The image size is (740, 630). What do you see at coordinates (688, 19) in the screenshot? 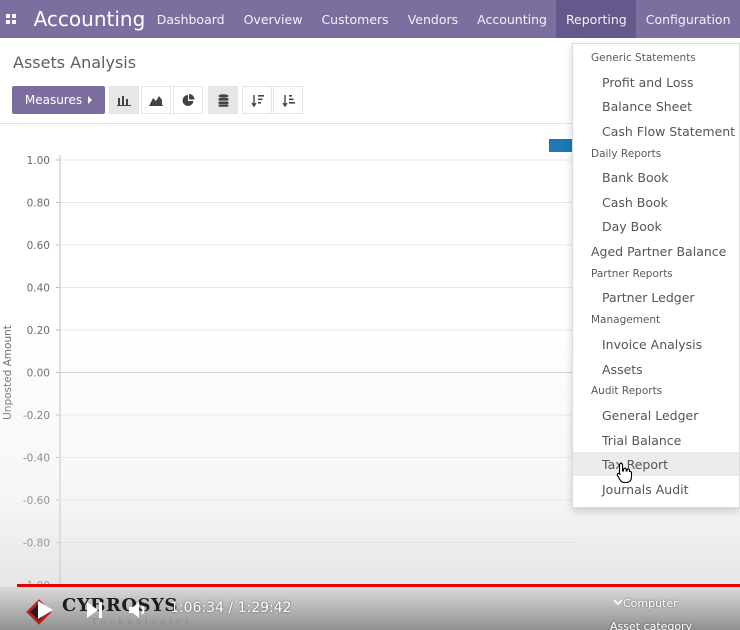
I see `menu-item-configuration: Configuration` at bounding box center [688, 19].